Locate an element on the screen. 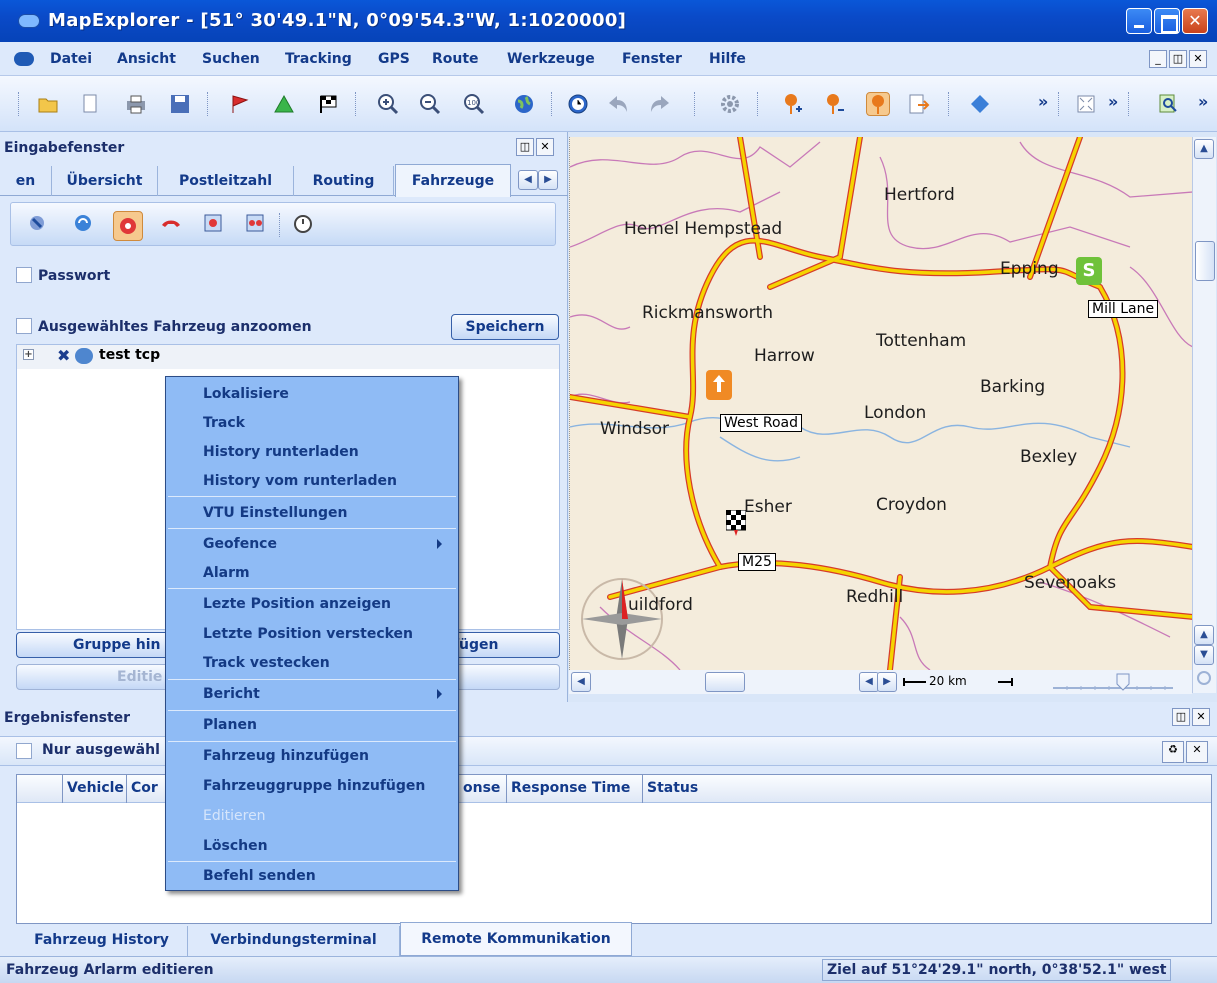 The height and width of the screenshot is (983, 1217). menu-item-editieren: Editieren is located at coordinates (312, 816).